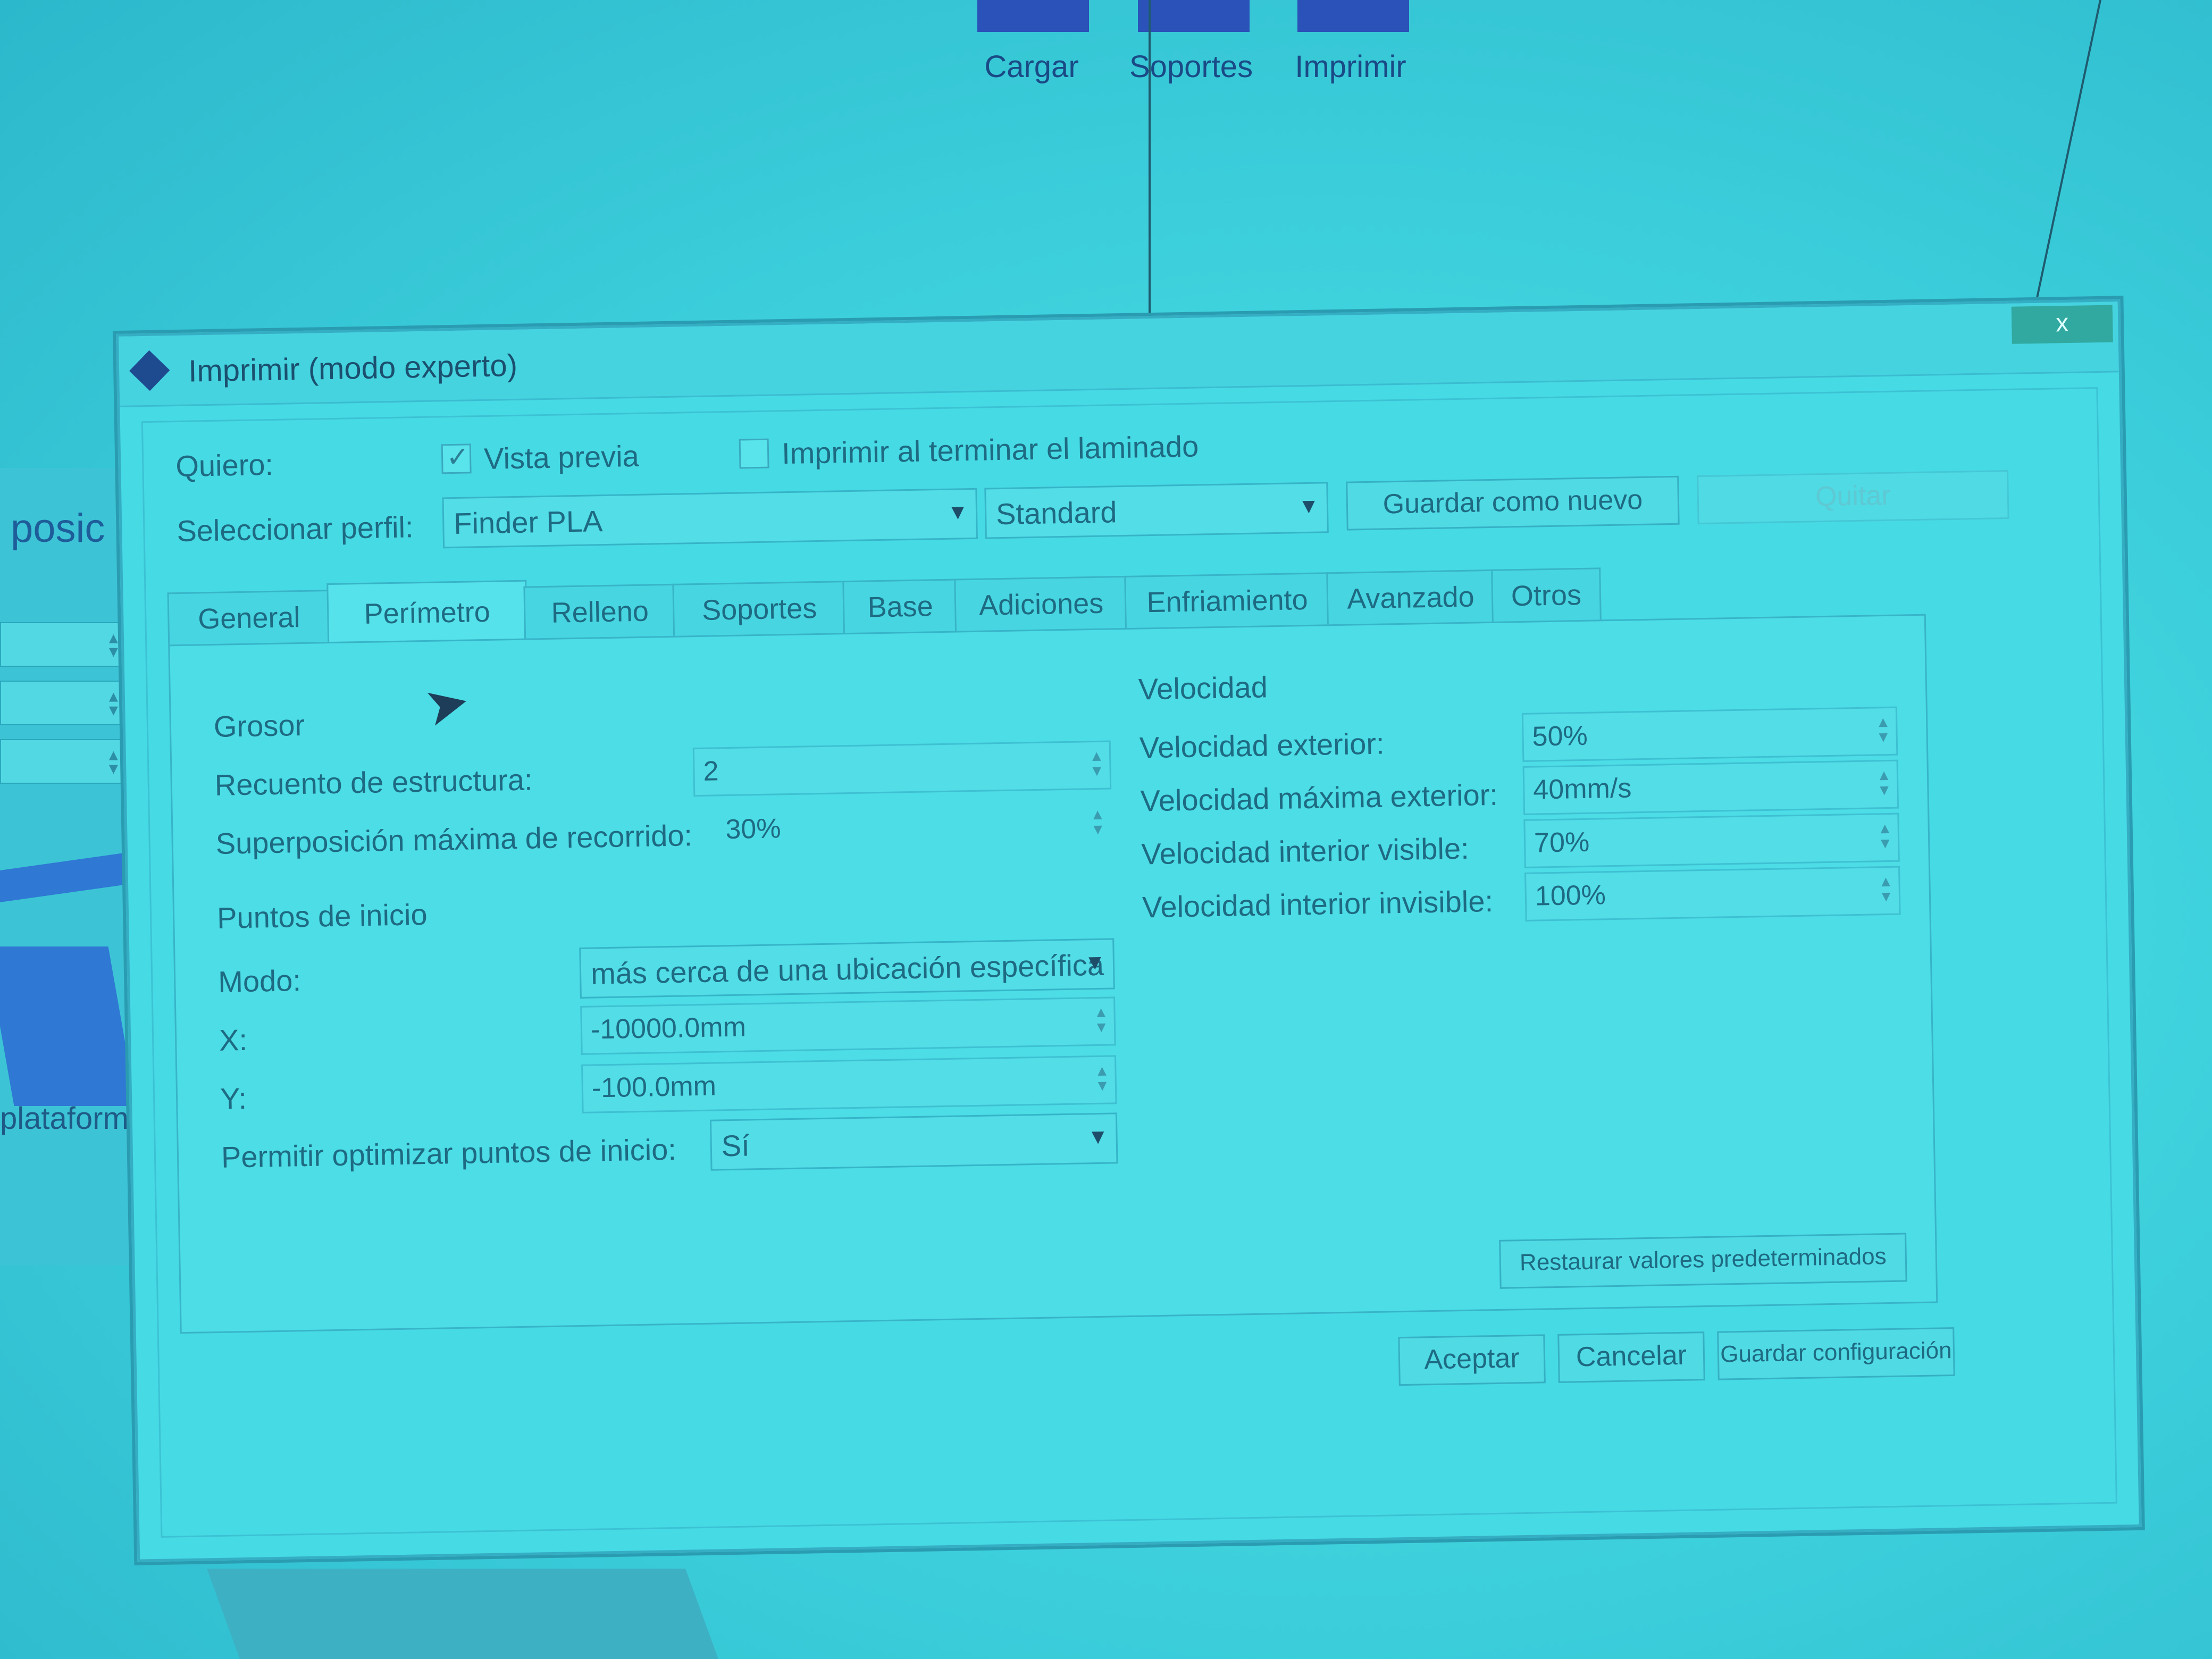 The width and height of the screenshot is (2212, 1659). What do you see at coordinates (1119, 354) in the screenshot?
I see `dialog-titlebar: Imprimir (modo experto) x` at bounding box center [1119, 354].